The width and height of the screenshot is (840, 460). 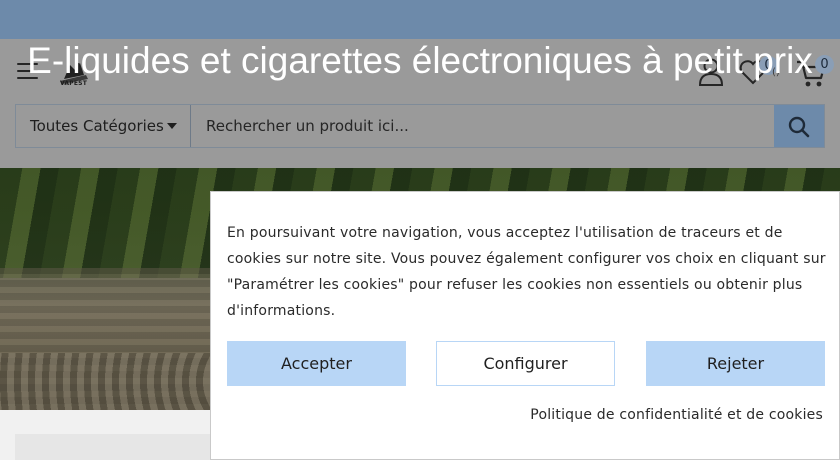 What do you see at coordinates (97, 126) in the screenshot?
I see `category-select-label: Toutes Catégories` at bounding box center [97, 126].